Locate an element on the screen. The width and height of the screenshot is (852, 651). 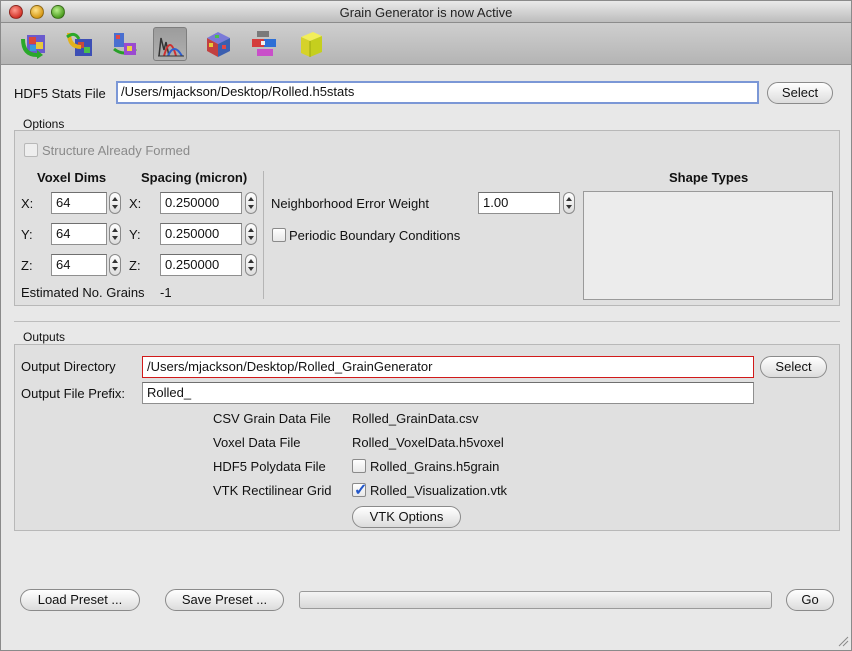
voxel-z-stepper is located at coordinates (115, 265).